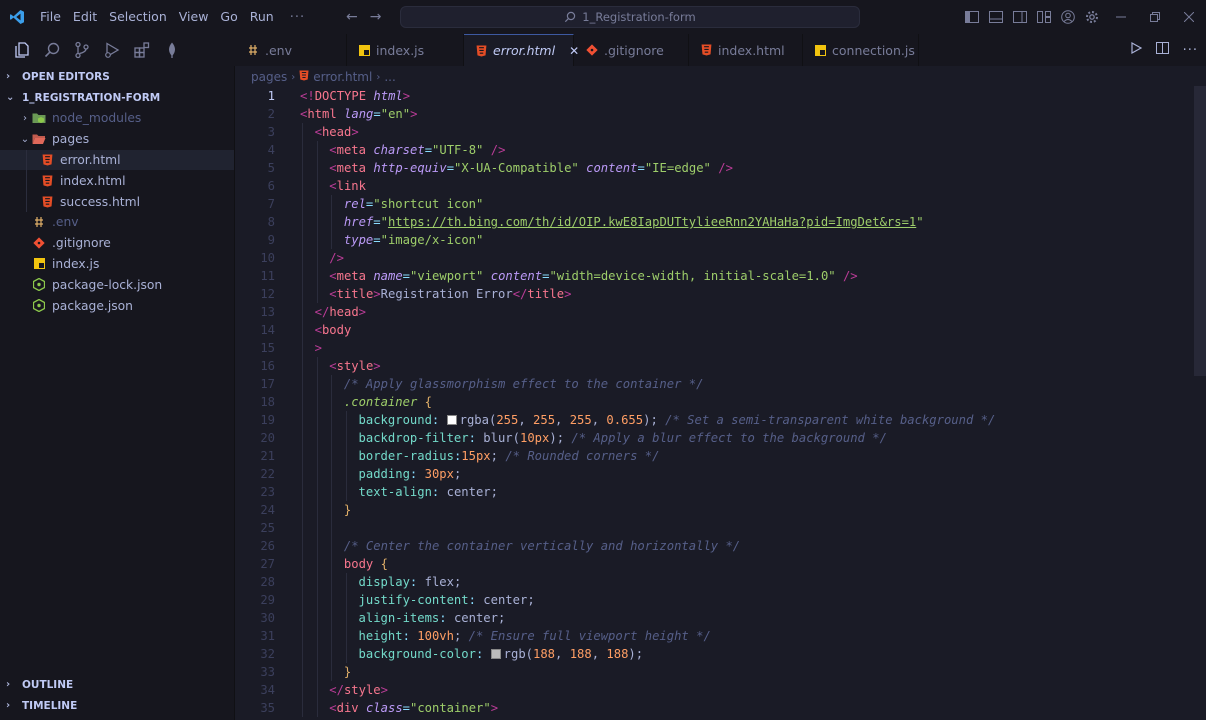 Image resolution: width=1206 pixels, height=720 pixels. What do you see at coordinates (351, 168) in the screenshot?
I see `code-token: meta` at bounding box center [351, 168].